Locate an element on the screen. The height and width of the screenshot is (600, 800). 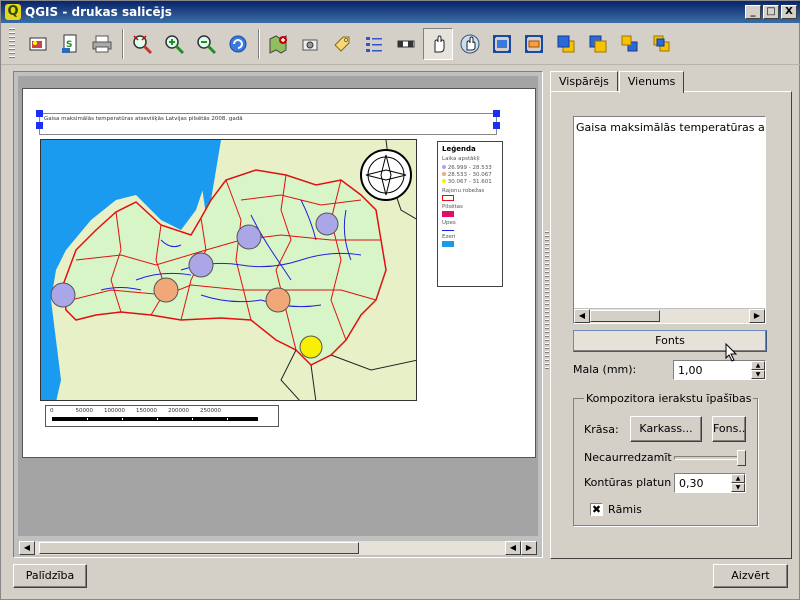
frame-checkbox: ✖ is located at coordinates (596, 509).